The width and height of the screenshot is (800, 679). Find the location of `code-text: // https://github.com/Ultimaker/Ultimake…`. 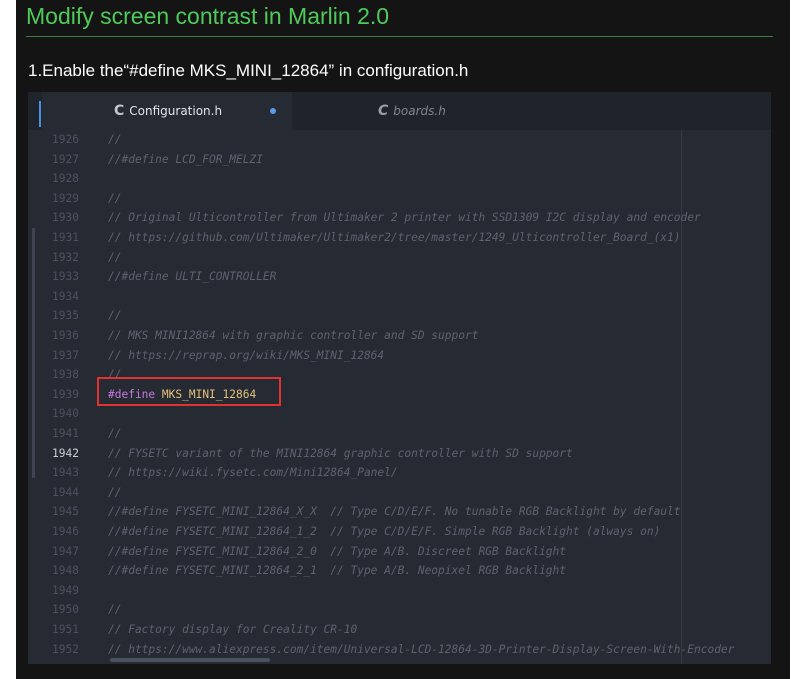

code-text: // https://github.com/Ultimaker/Ultimake… is located at coordinates (394, 237).